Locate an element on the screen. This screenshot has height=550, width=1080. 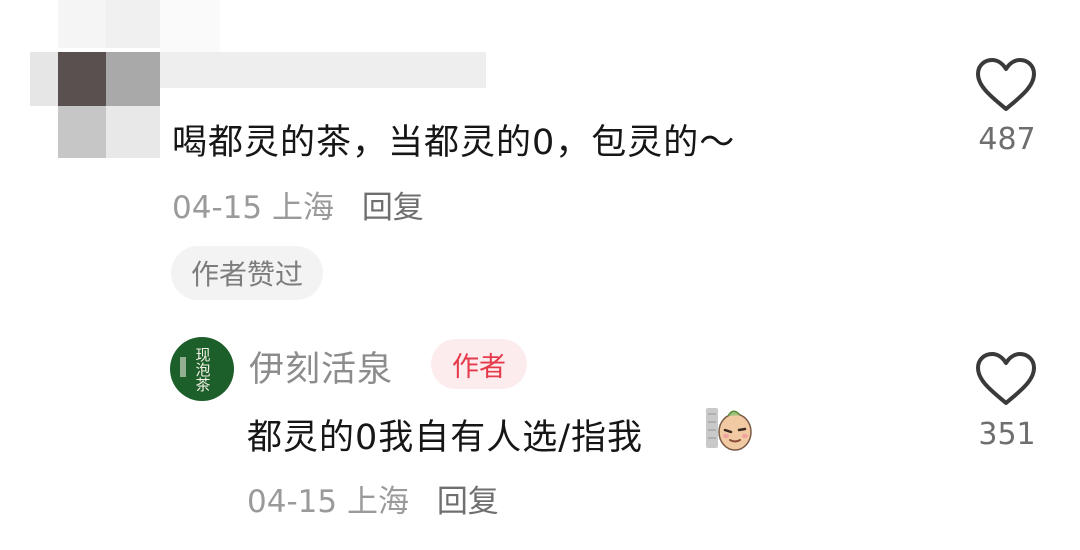
comment-date: 04-15 is located at coordinates (217, 208).